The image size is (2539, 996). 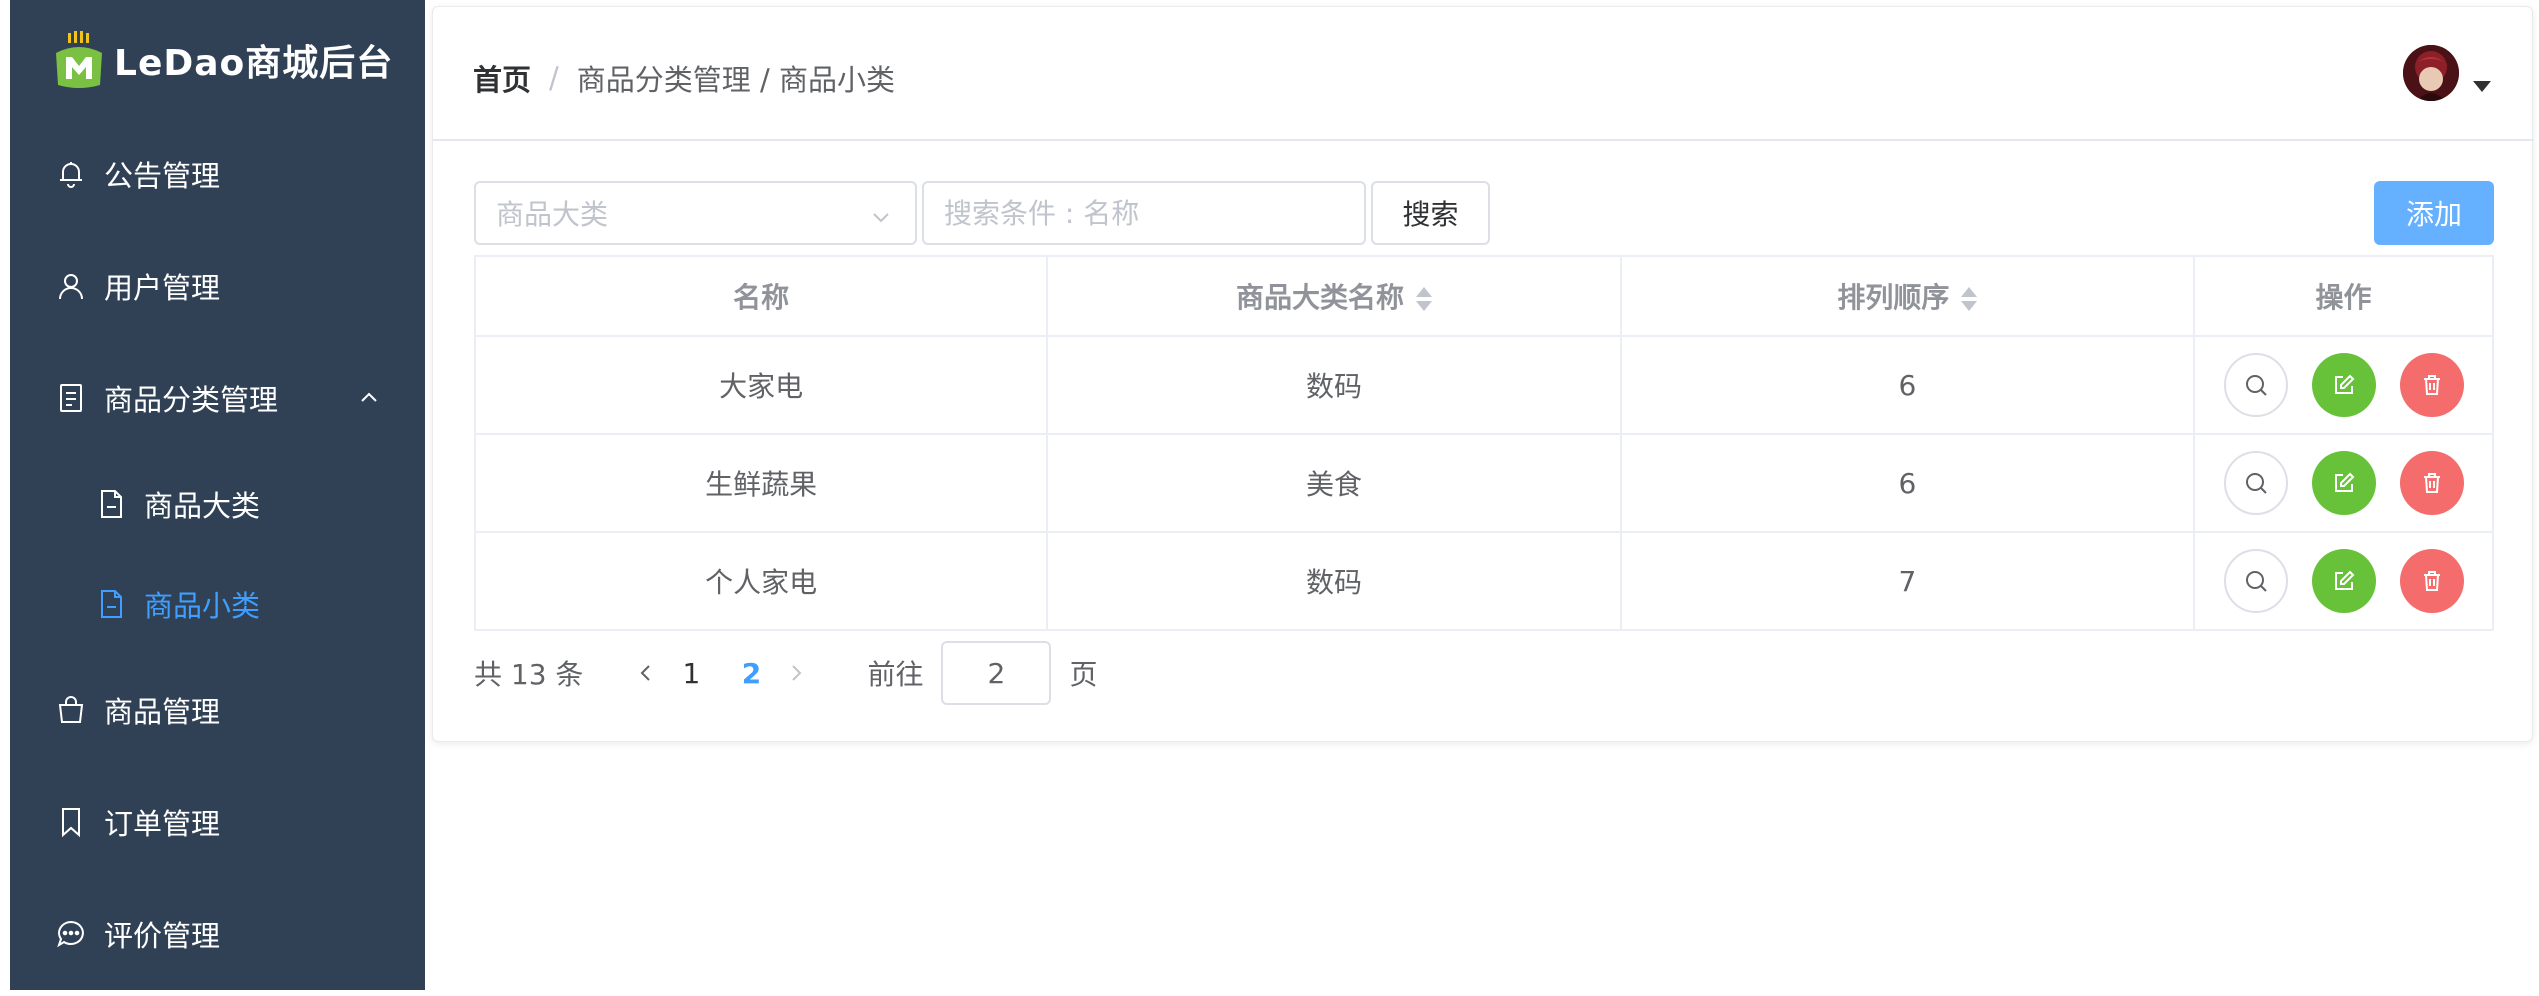 I want to click on logo-text: LeDao商城后台, so click(x=254, y=63).